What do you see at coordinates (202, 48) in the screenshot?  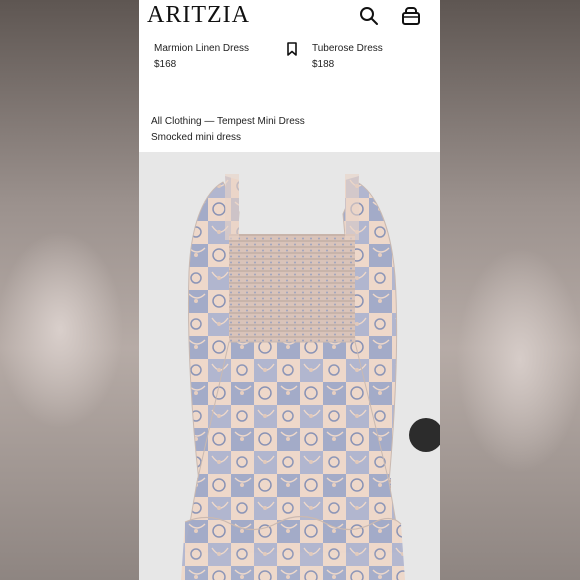 I see `product-name: Marmion Linen Dress` at bounding box center [202, 48].